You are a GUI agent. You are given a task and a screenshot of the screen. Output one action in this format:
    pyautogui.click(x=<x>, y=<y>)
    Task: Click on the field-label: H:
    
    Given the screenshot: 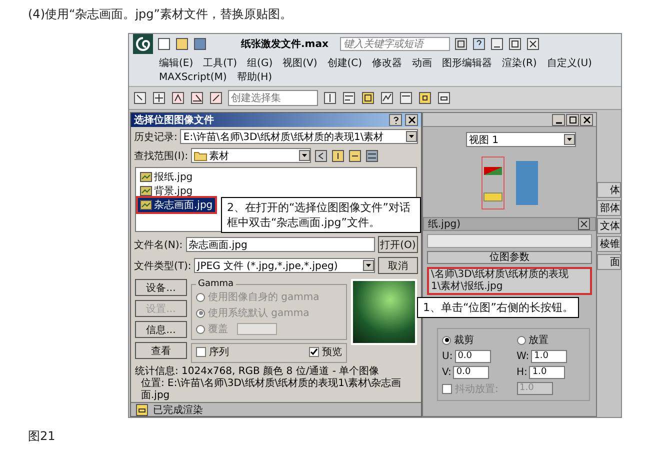 What is the action you would take?
    pyautogui.click(x=522, y=372)
    